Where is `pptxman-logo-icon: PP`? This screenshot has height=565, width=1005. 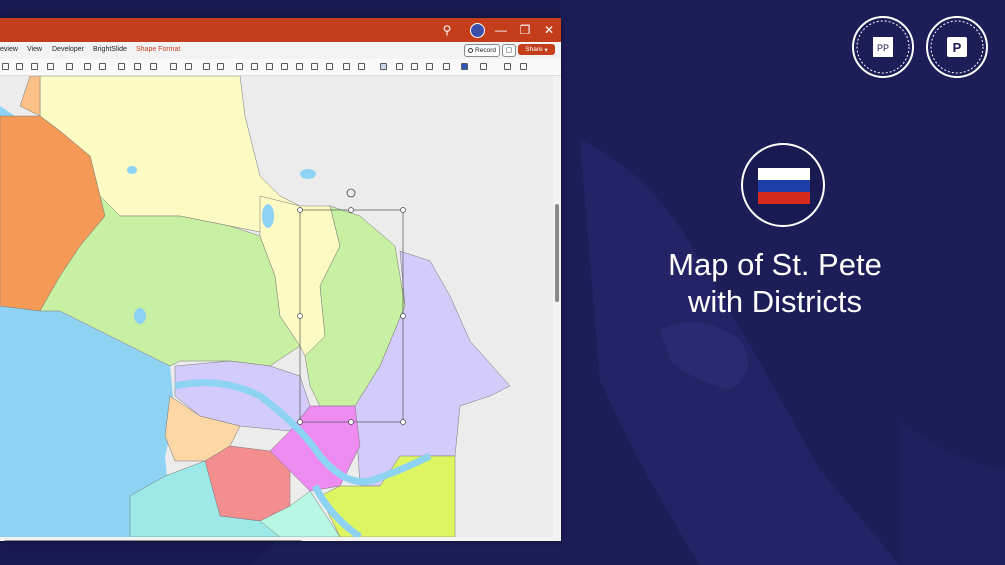 pptxman-logo-icon: PP is located at coordinates (883, 47).